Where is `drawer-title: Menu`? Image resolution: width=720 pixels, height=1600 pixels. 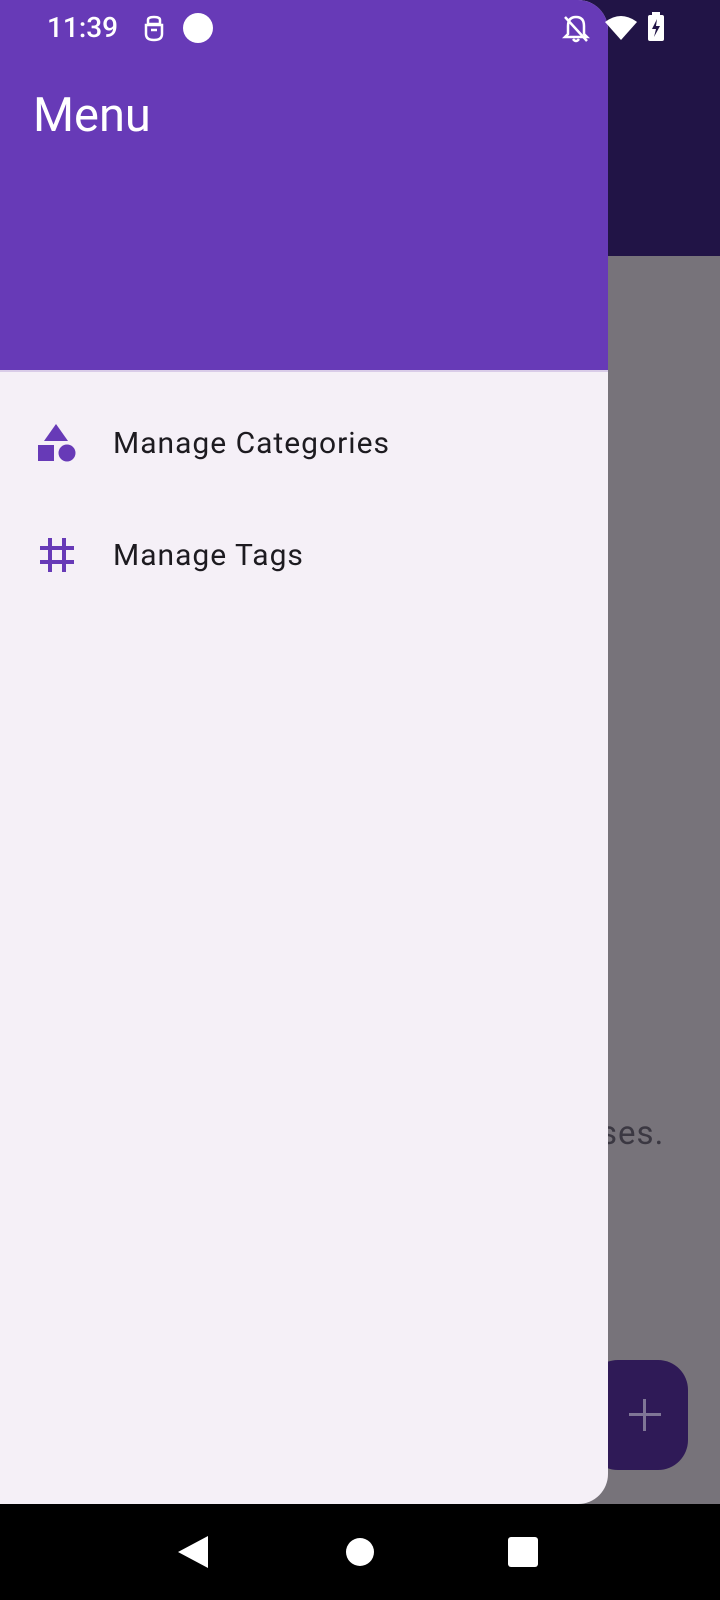 drawer-title: Menu is located at coordinates (92, 115).